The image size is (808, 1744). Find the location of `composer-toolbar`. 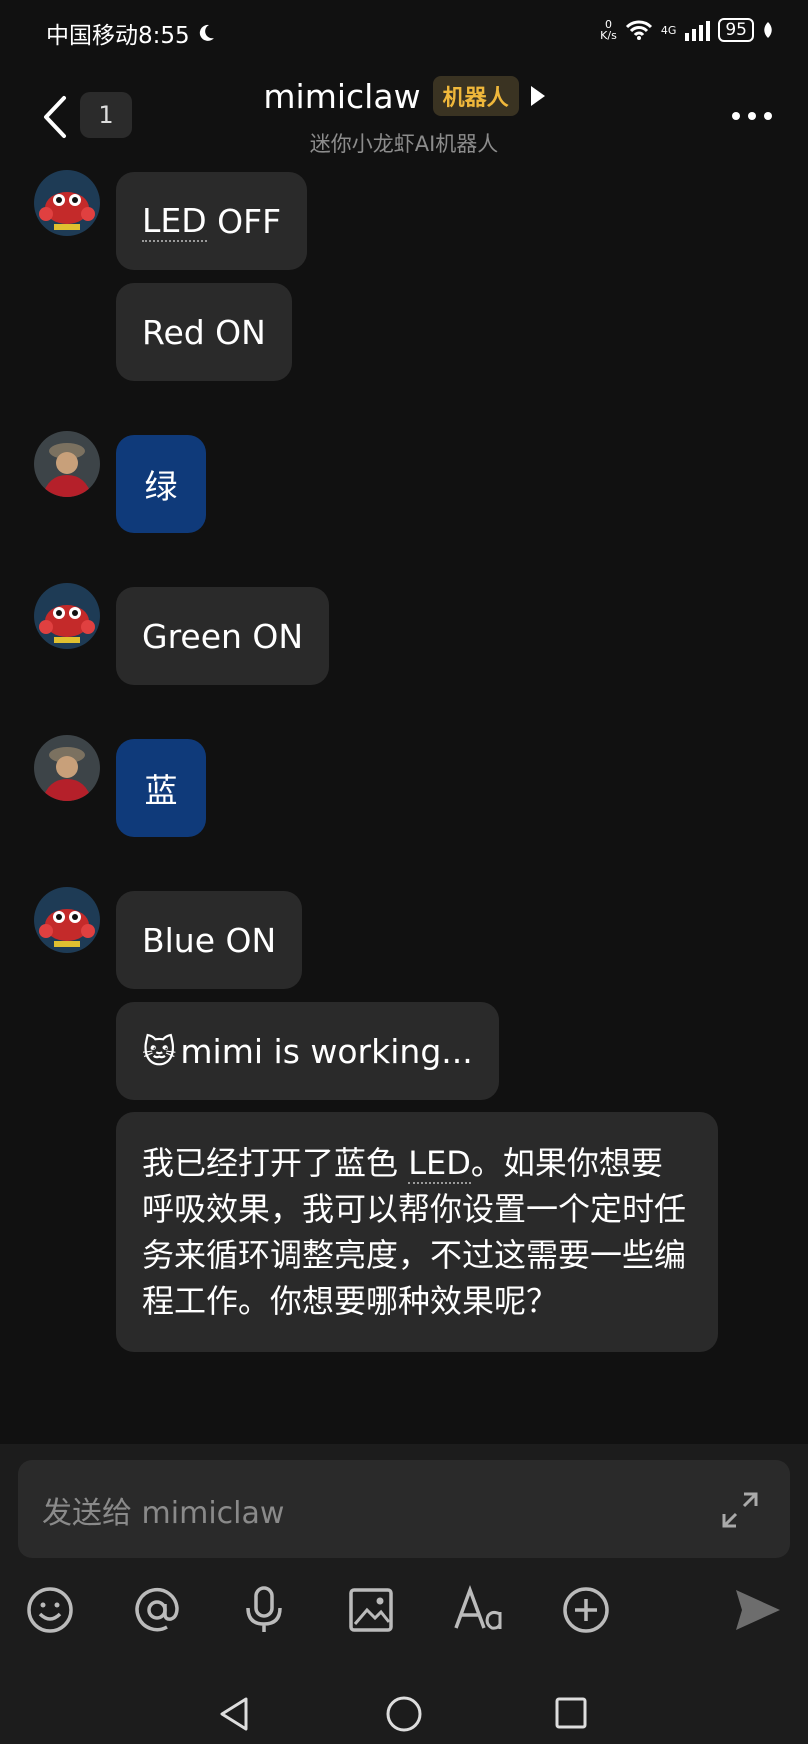

composer-toolbar is located at coordinates (404, 1624).